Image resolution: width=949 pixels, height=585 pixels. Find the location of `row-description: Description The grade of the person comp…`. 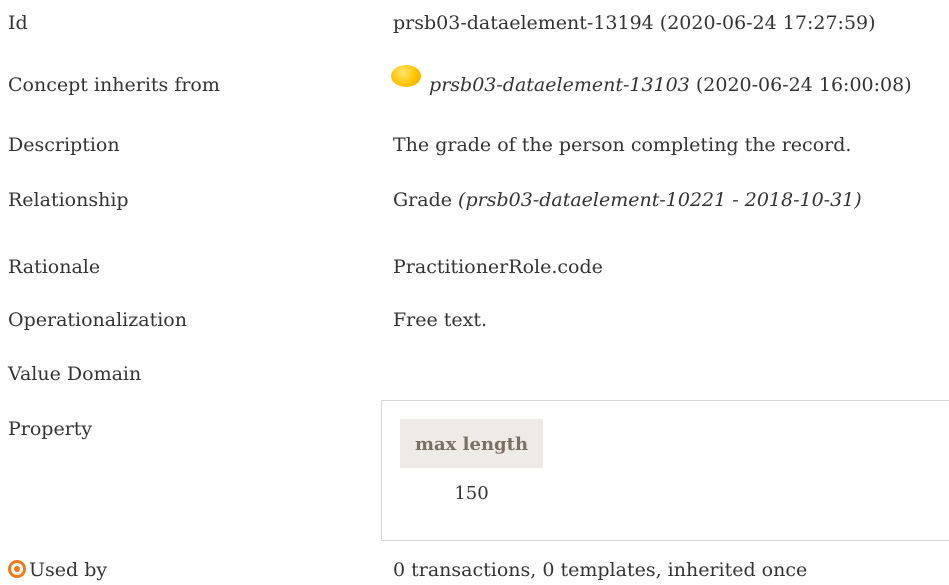

row-description: Description The grade of the person comp… is located at coordinates (478, 145).